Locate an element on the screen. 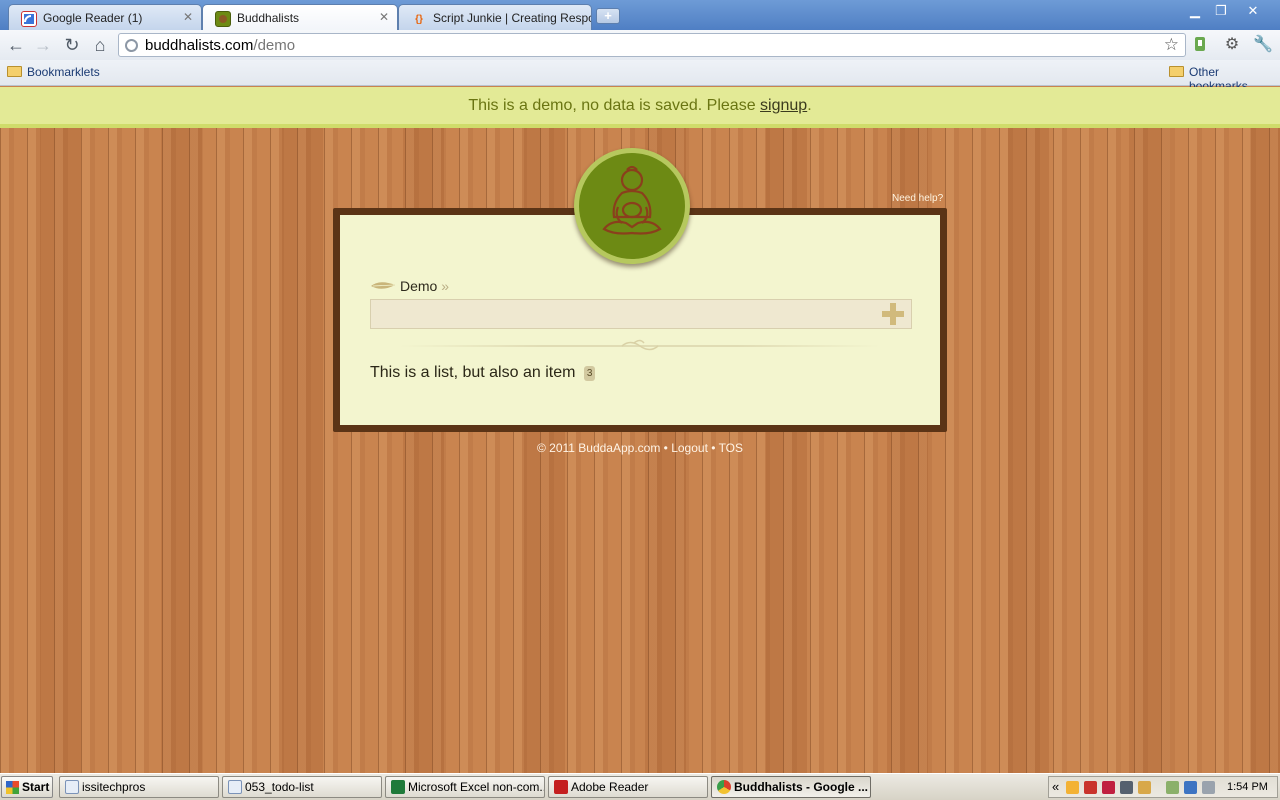 The height and width of the screenshot is (800, 1280). windows-logo-icon is located at coordinates (12, 787).